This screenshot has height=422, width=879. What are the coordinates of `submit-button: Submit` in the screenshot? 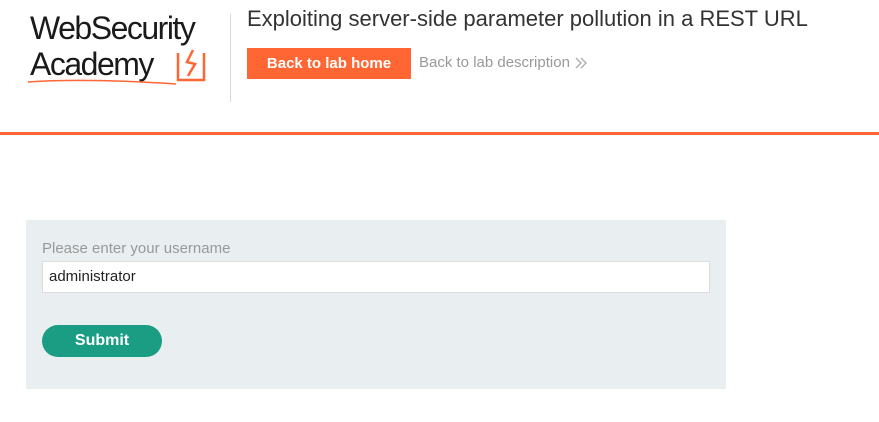 It's located at (102, 341).